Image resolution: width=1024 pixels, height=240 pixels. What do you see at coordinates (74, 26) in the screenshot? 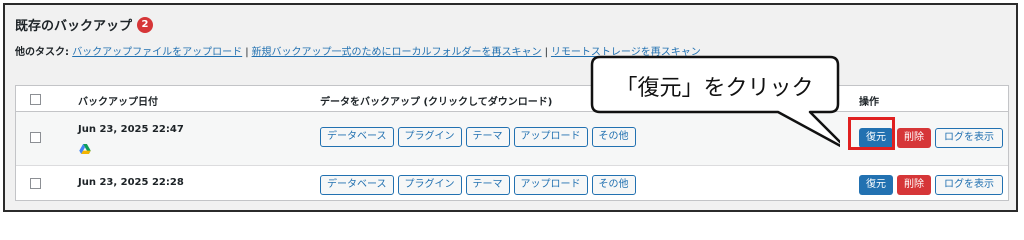
I see `section-title: 既存のバックアップ` at bounding box center [74, 26].